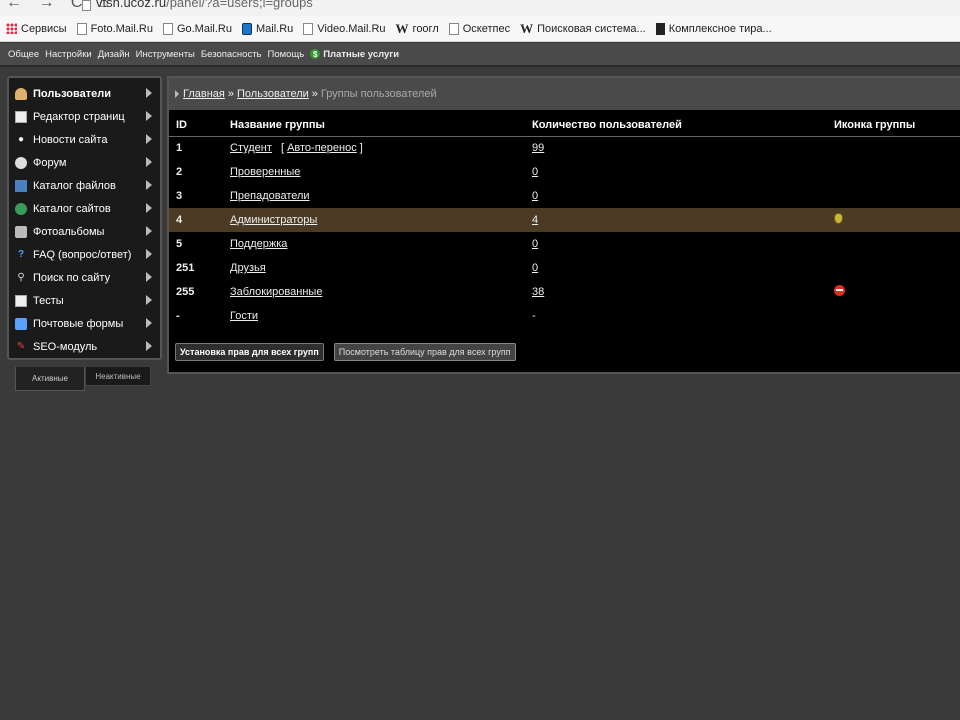  Describe the element at coordinates (265, 172) in the screenshot. I see `group-name-link: Проверенные` at that location.